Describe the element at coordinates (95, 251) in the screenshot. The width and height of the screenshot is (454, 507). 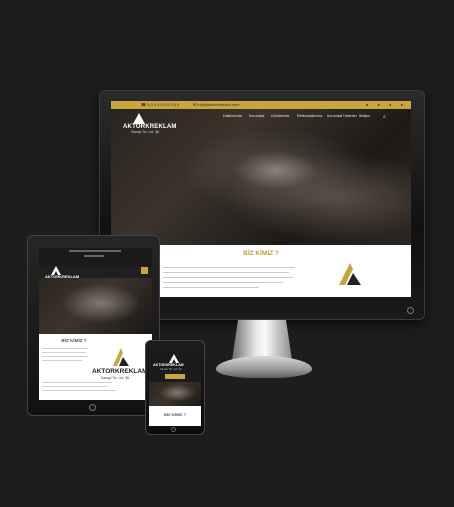
I see `tablet-topbar-text` at that location.